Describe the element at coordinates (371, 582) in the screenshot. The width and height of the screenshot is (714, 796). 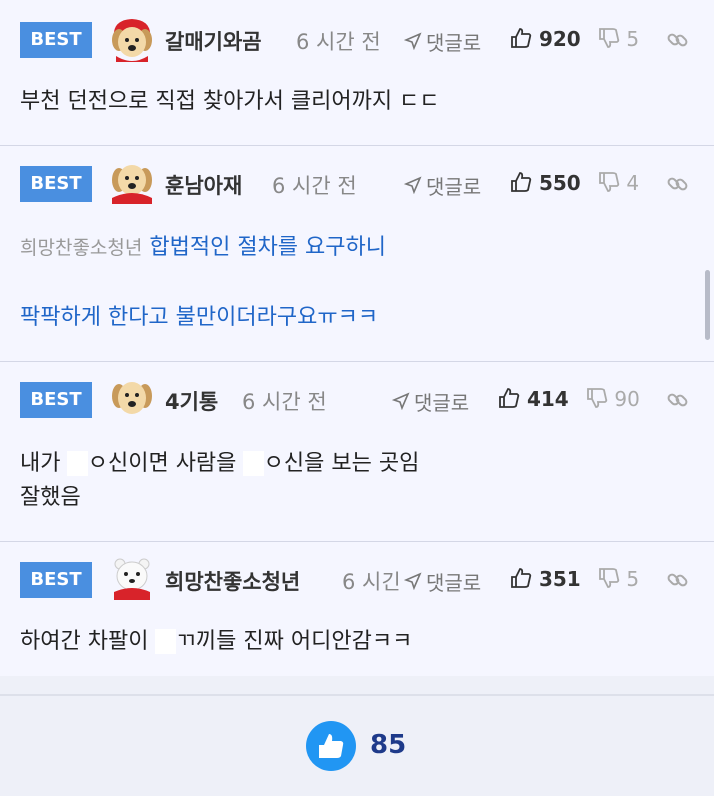
I see `comment-time: 6 시긴` at that location.